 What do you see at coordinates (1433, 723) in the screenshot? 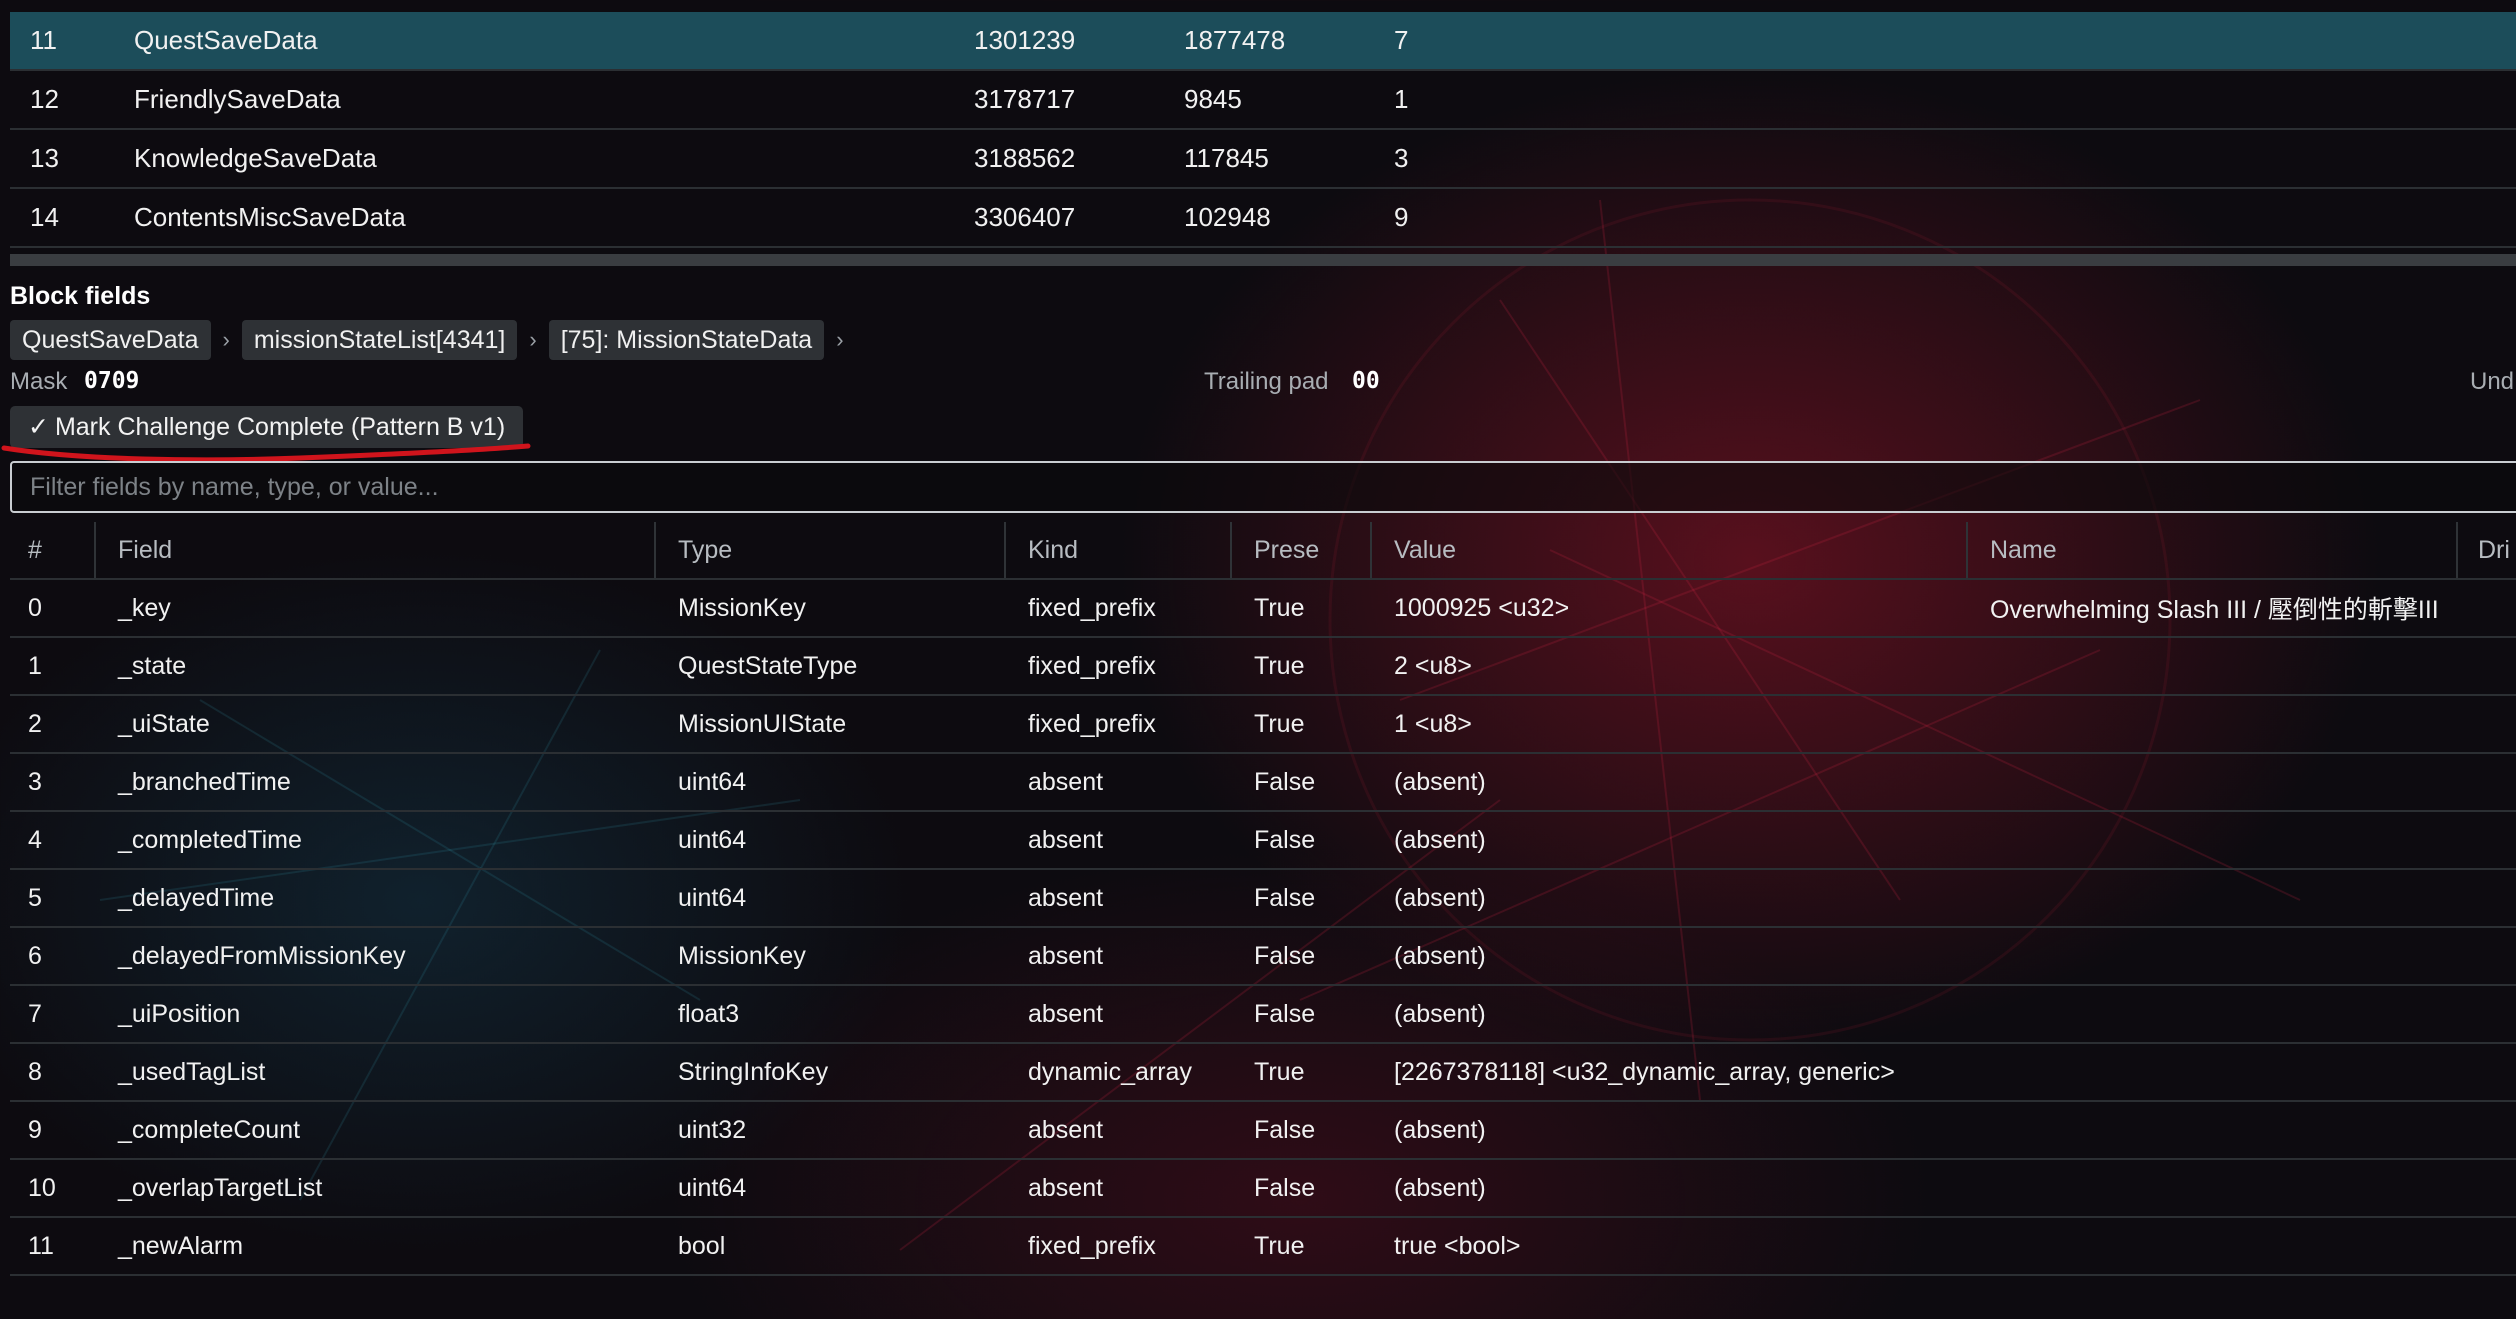
I see `field-cell-value: 1 <u8>` at bounding box center [1433, 723].